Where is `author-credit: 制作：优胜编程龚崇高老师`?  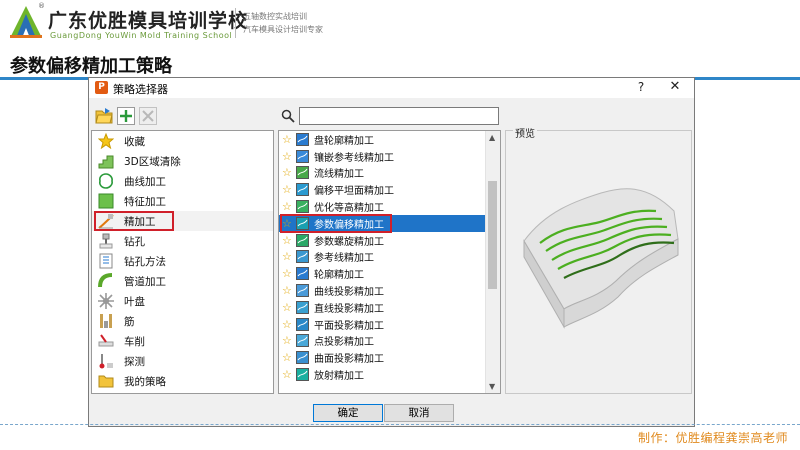
author-credit: 制作：优胜编程龚崇高老师 is located at coordinates (712, 438).